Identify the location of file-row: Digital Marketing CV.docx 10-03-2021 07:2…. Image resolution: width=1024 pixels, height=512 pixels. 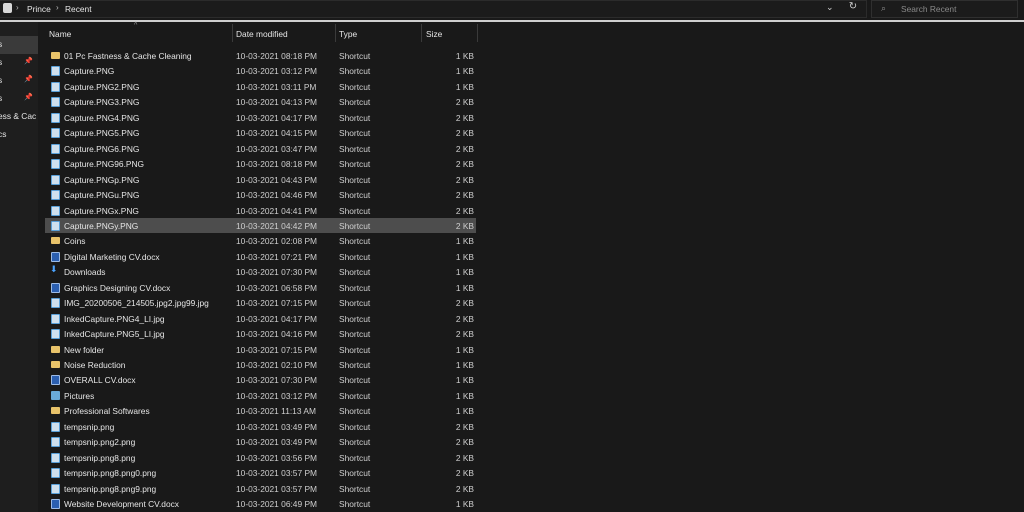
(260, 256).